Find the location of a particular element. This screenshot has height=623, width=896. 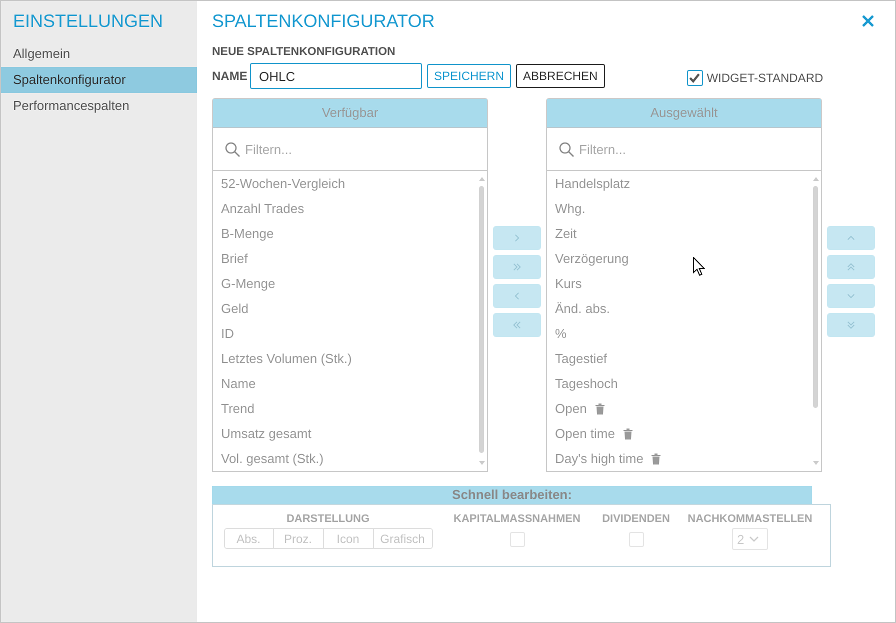

panel-header: Verfügbar is located at coordinates (350, 113).